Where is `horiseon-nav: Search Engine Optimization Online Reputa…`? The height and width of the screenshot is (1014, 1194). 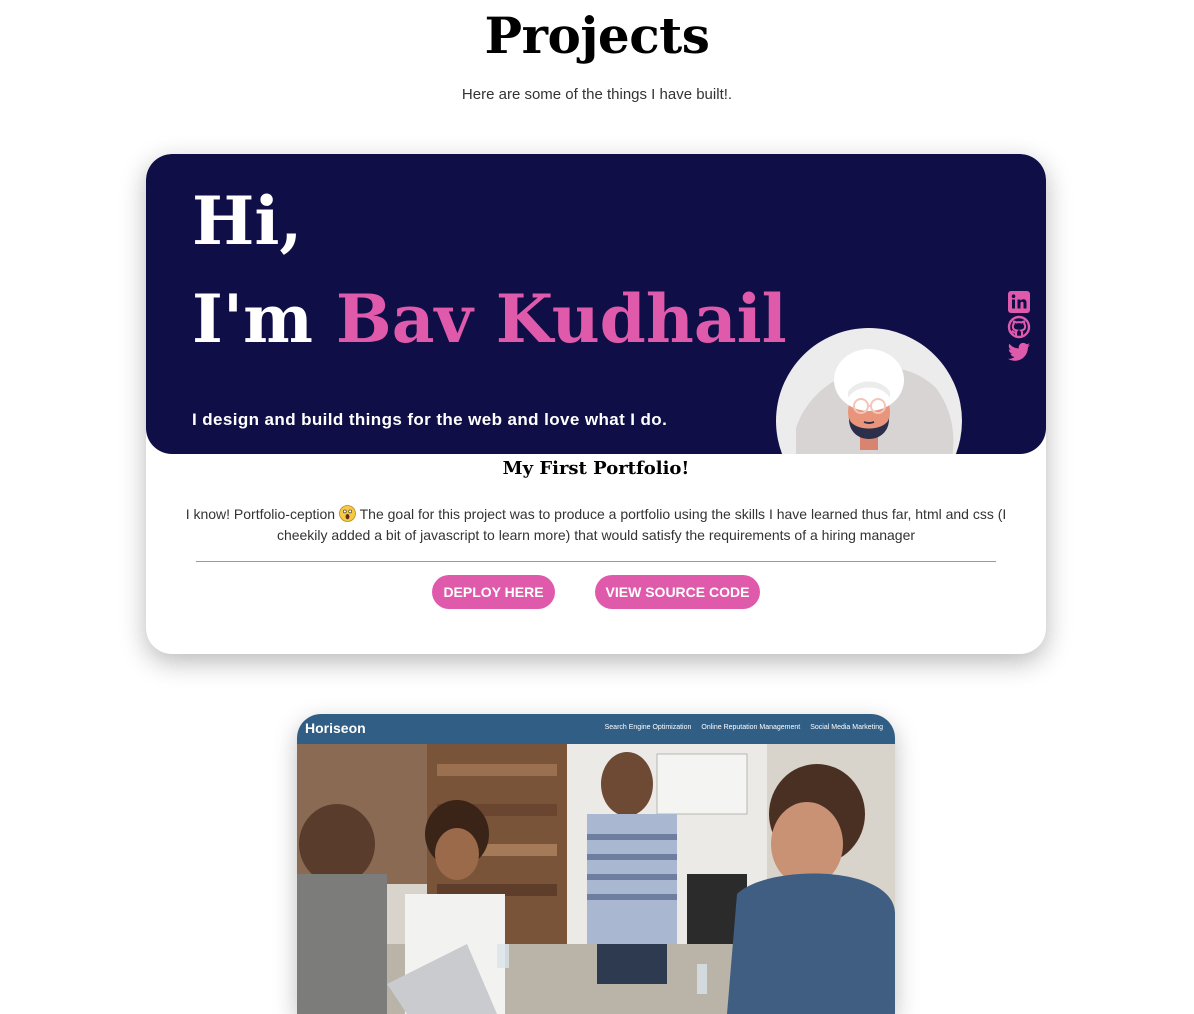
horiseon-nav: Search Engine Optimization Online Reputa… is located at coordinates (744, 727).